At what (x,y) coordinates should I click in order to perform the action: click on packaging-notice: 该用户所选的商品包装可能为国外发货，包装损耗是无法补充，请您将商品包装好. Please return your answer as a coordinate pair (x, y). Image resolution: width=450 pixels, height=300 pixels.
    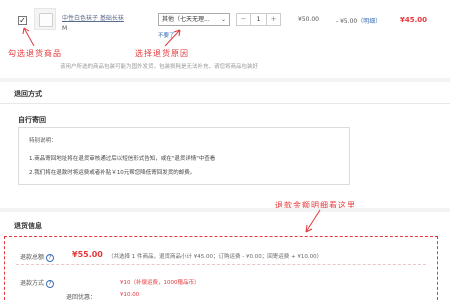
    Looking at the image, I should click on (159, 67).